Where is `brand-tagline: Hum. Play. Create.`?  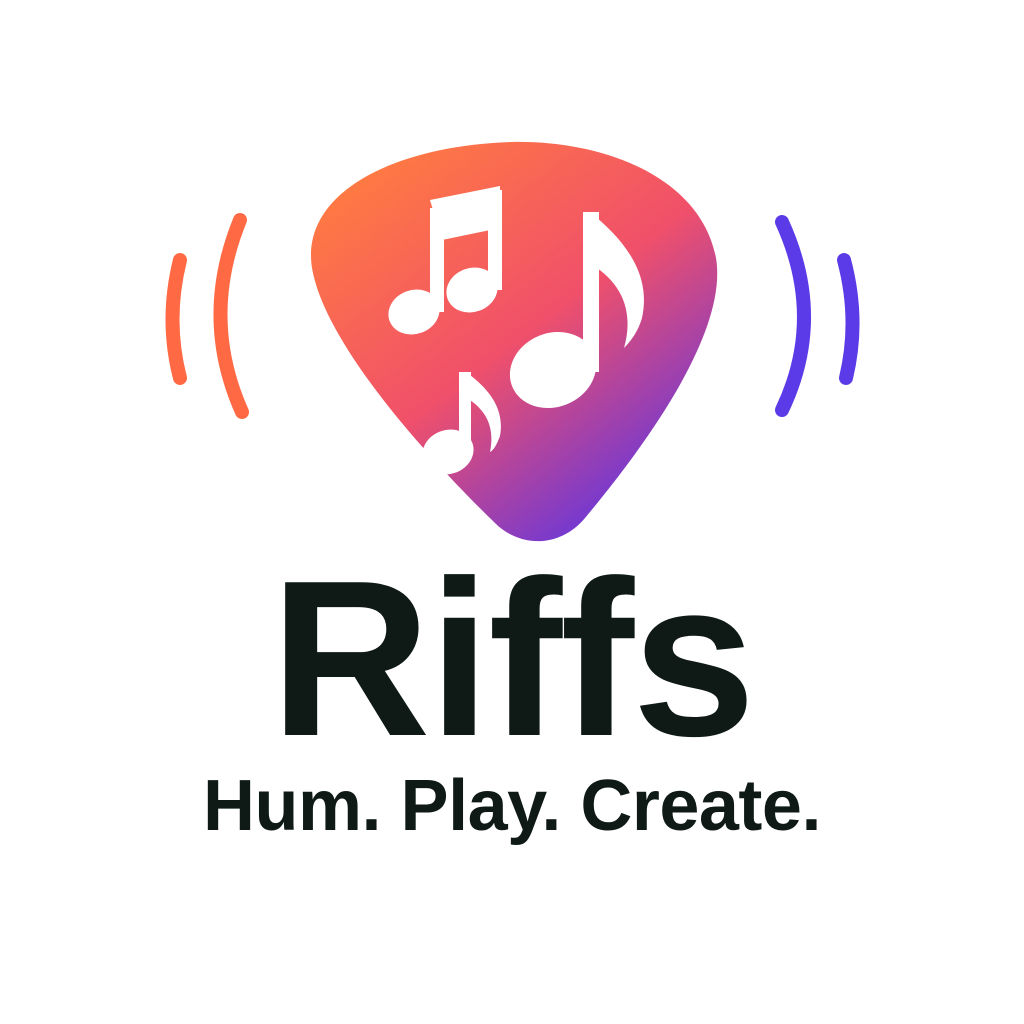 brand-tagline: Hum. Play. Create. is located at coordinates (512, 806).